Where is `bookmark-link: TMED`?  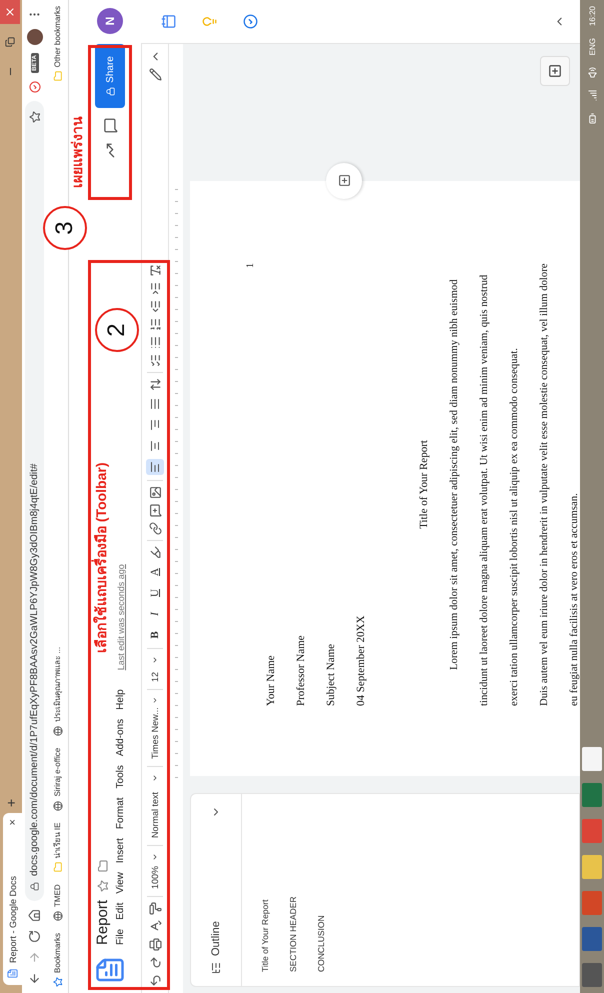
bookmark-link: TMED is located at coordinates (57, 902).